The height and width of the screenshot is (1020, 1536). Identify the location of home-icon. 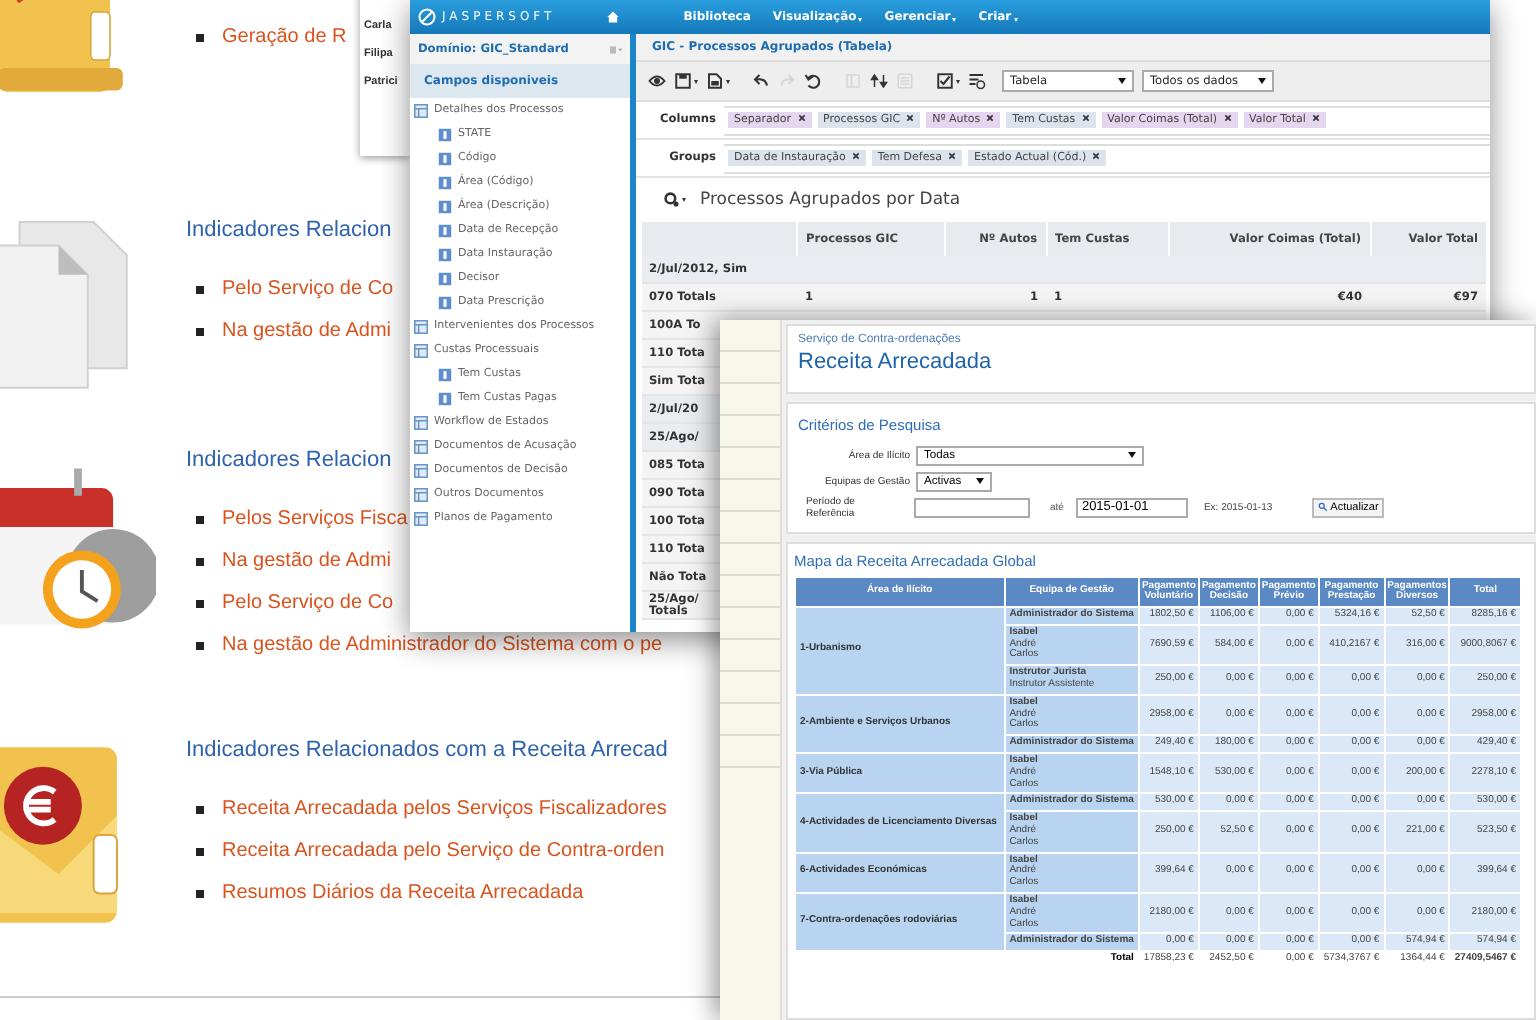
(612, 17).